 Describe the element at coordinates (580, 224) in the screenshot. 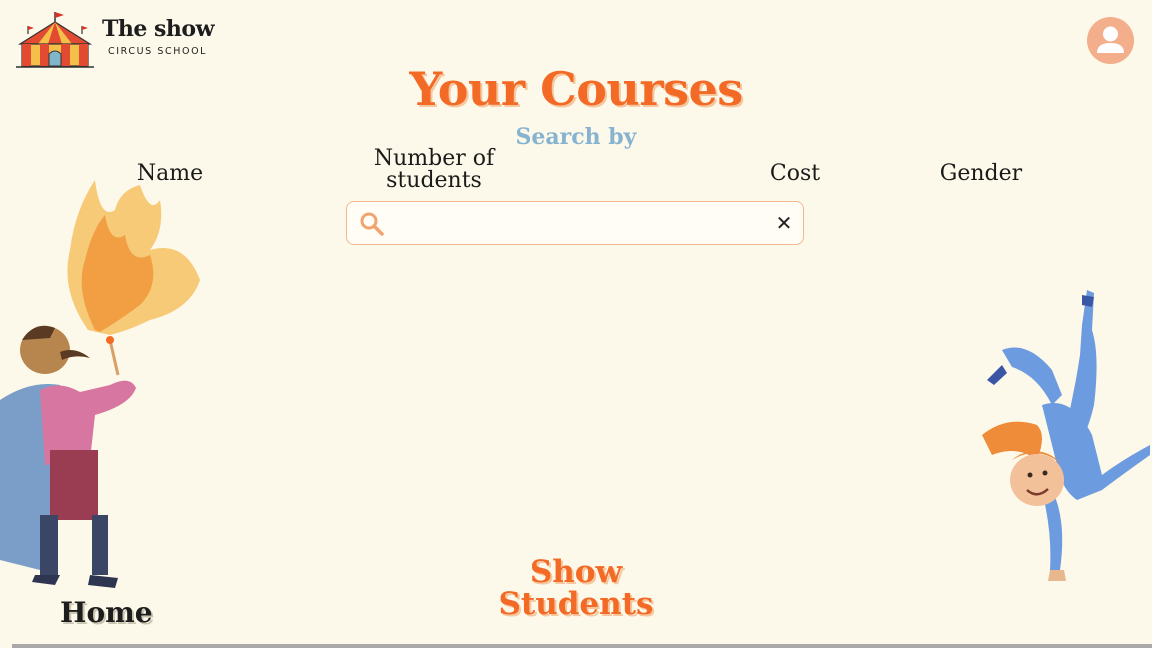

I see `search-input` at that location.